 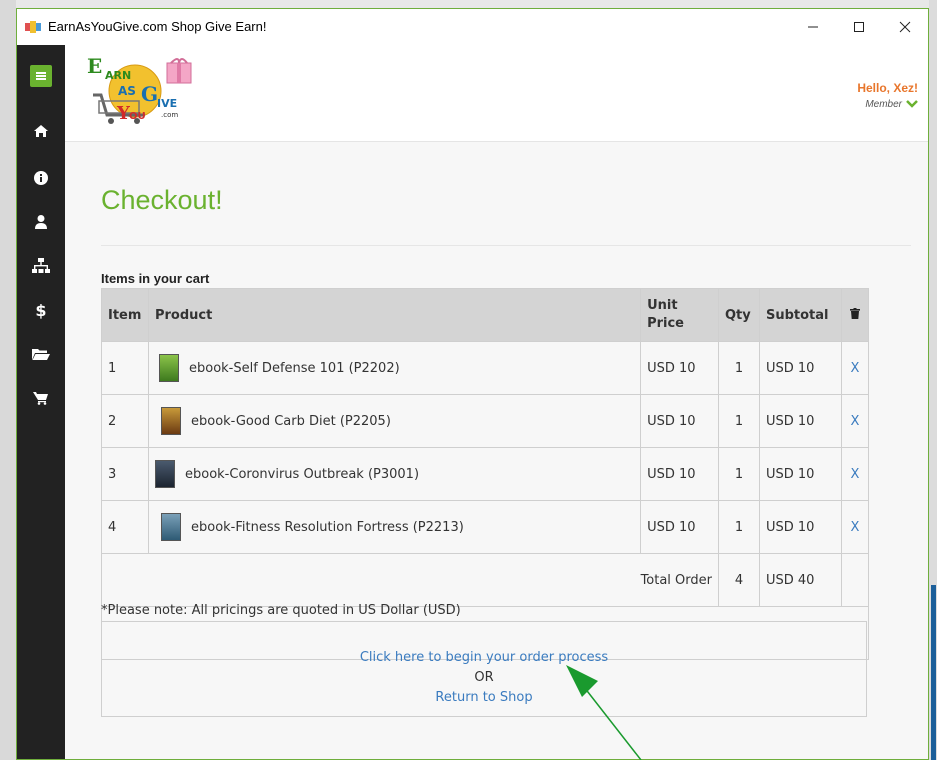 What do you see at coordinates (291, 421) in the screenshot?
I see `product-name: ebook-Good Carb Diet (P2205)` at bounding box center [291, 421].